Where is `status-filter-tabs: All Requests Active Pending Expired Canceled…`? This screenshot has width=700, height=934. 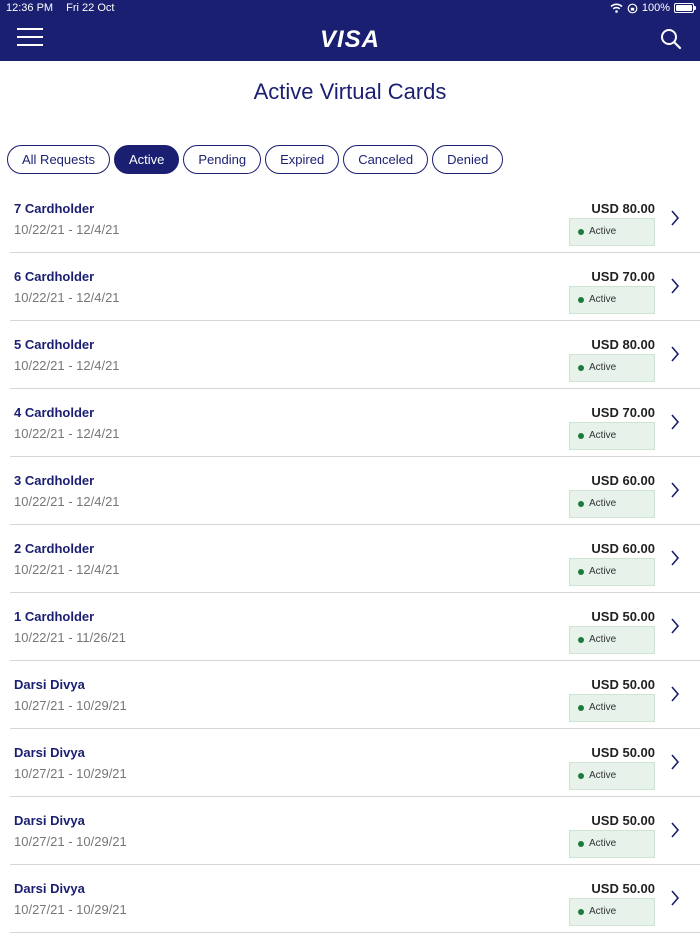
status-filter-tabs: All Requests Active Pending Expired Canceled… is located at coordinates (255, 159).